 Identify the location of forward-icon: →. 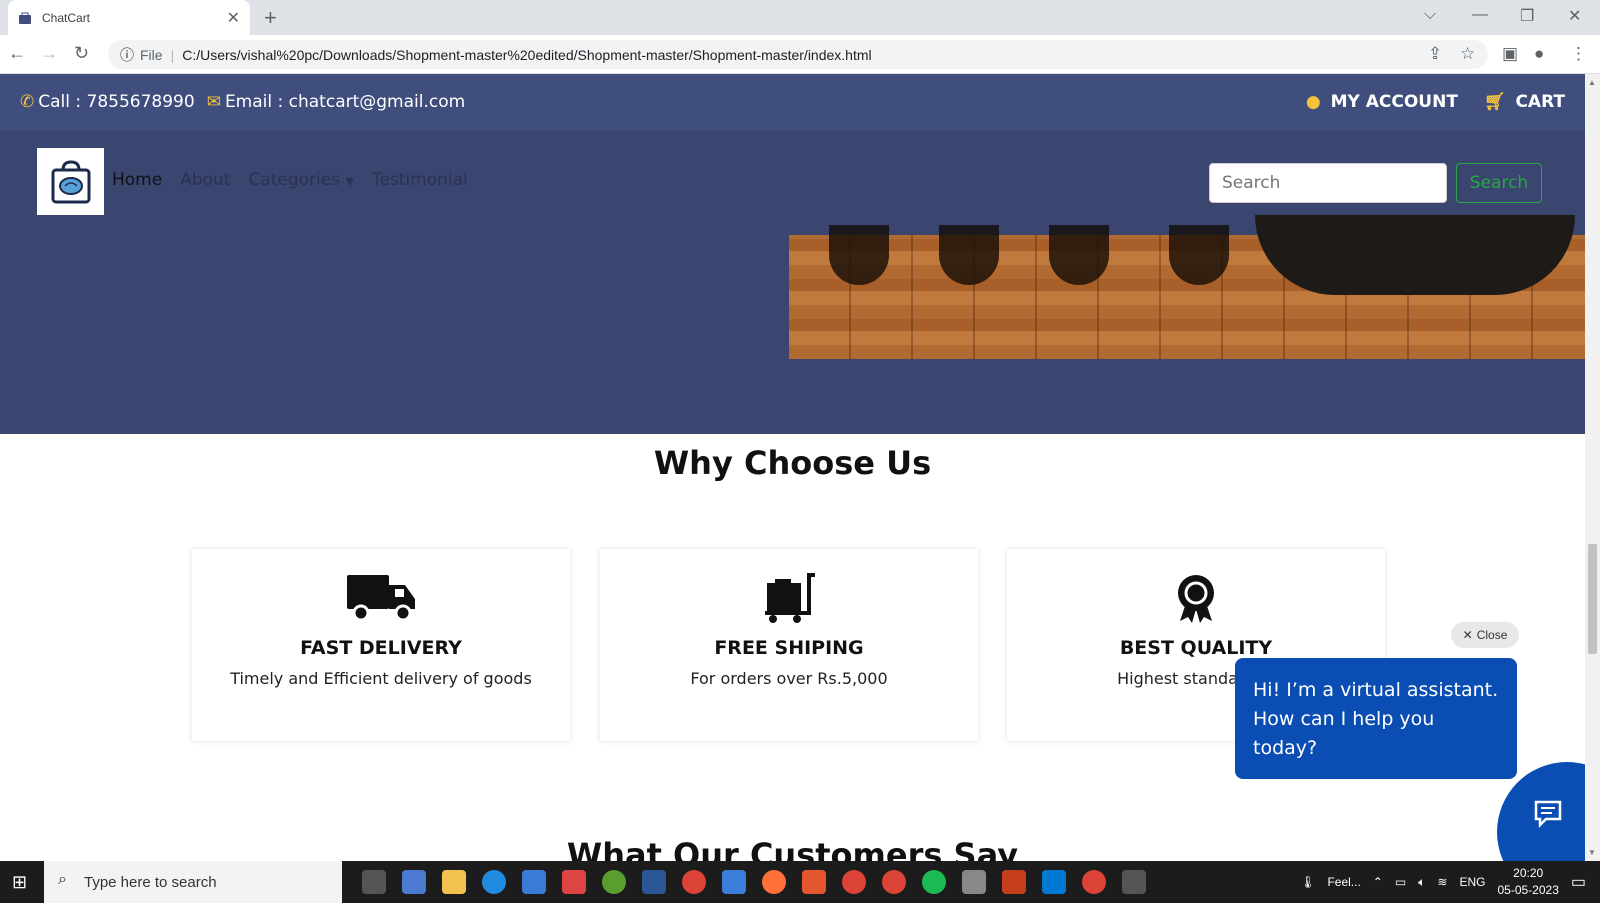
(49, 53).